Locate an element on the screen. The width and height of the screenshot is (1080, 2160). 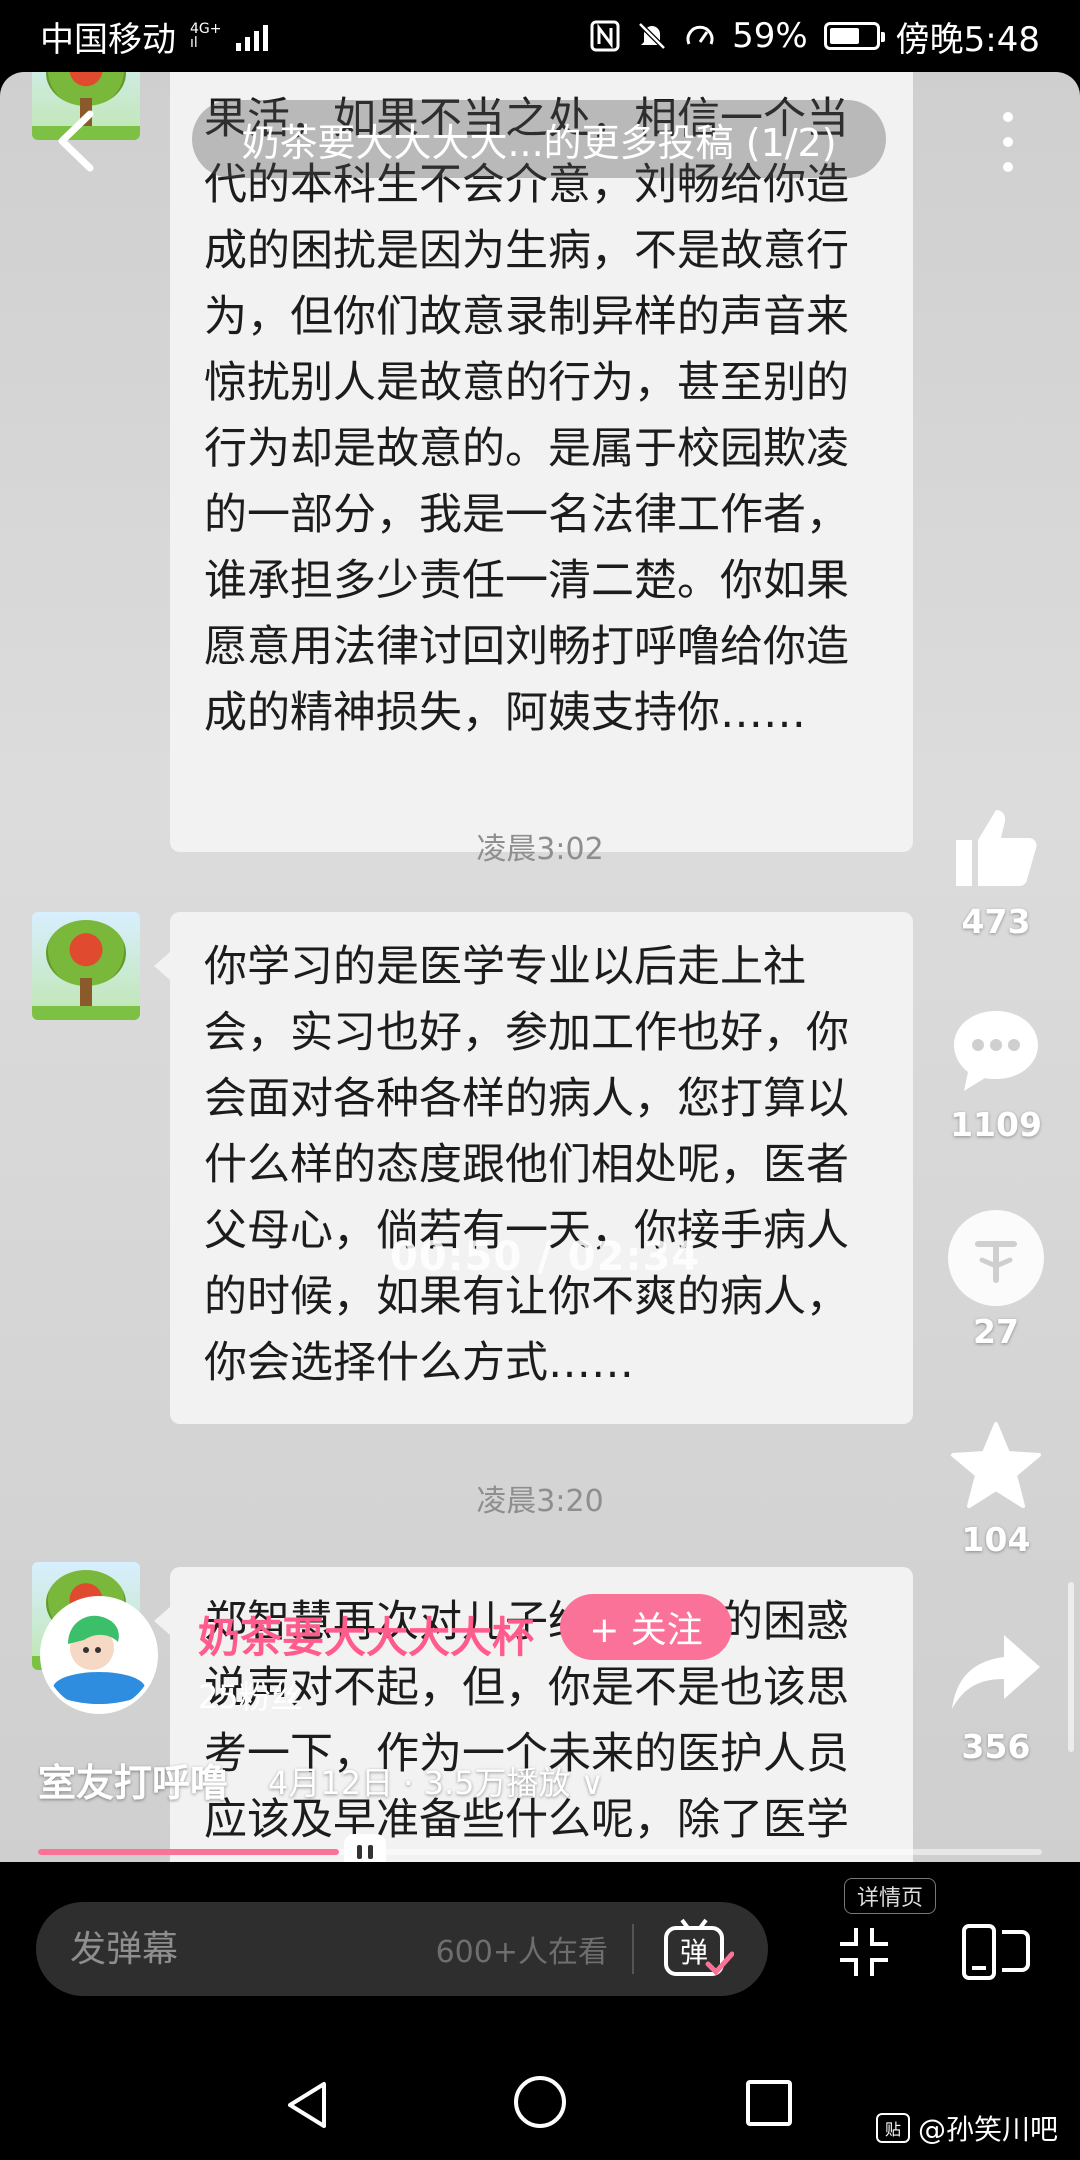
scroll-indicator is located at coordinates (1071, 1667).